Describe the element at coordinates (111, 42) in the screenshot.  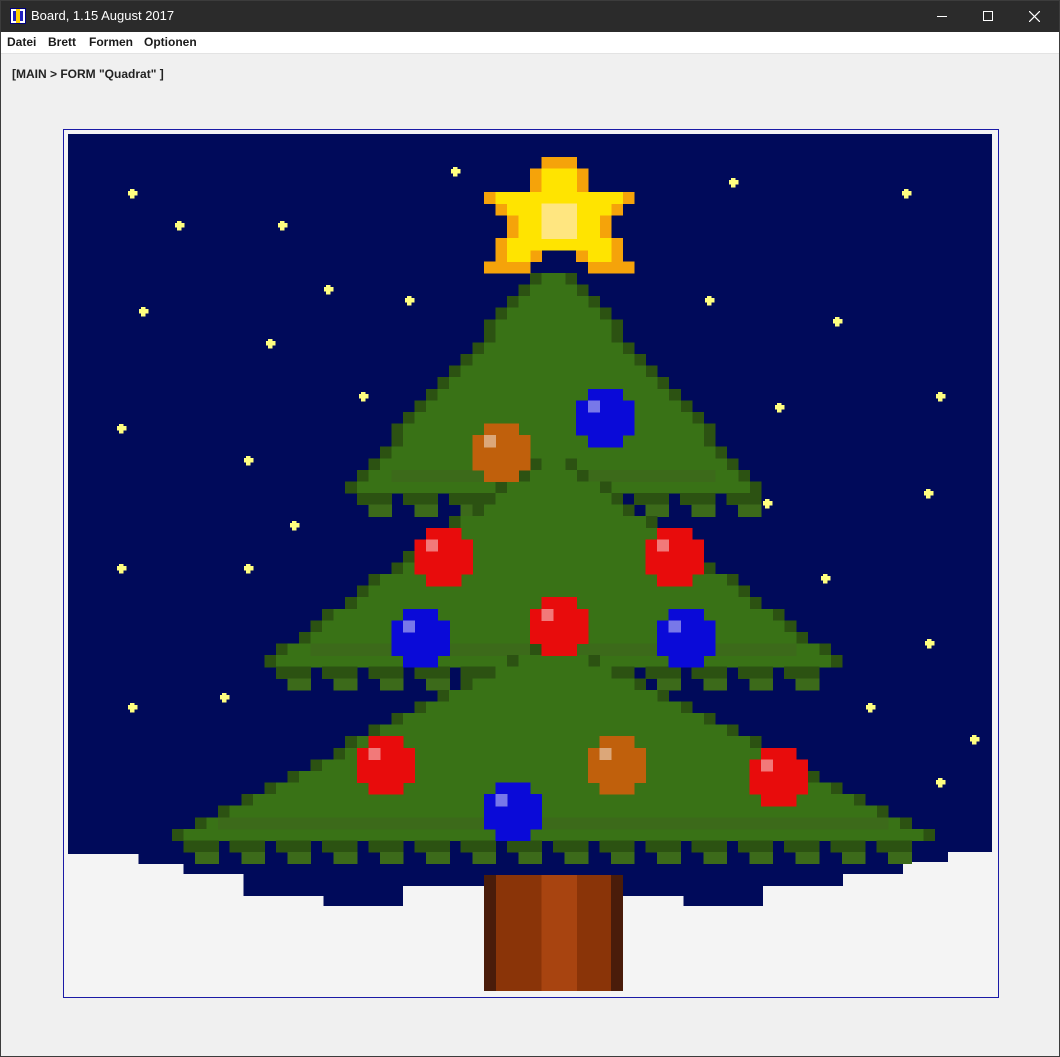
I see `menu-formen: Formen` at that location.